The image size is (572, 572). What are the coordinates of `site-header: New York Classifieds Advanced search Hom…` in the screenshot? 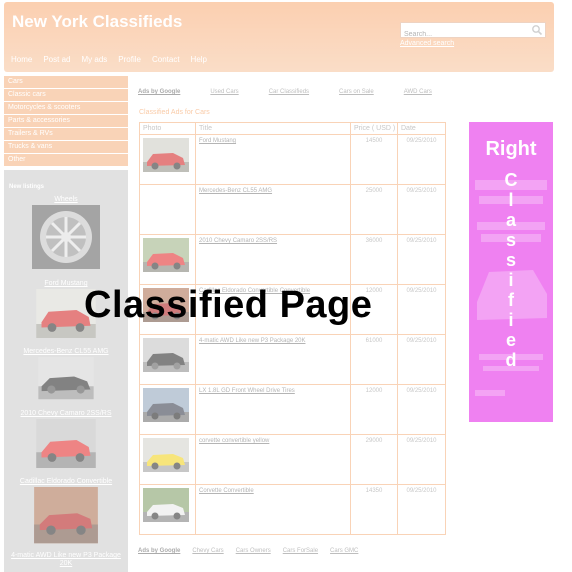 It's located at (279, 37).